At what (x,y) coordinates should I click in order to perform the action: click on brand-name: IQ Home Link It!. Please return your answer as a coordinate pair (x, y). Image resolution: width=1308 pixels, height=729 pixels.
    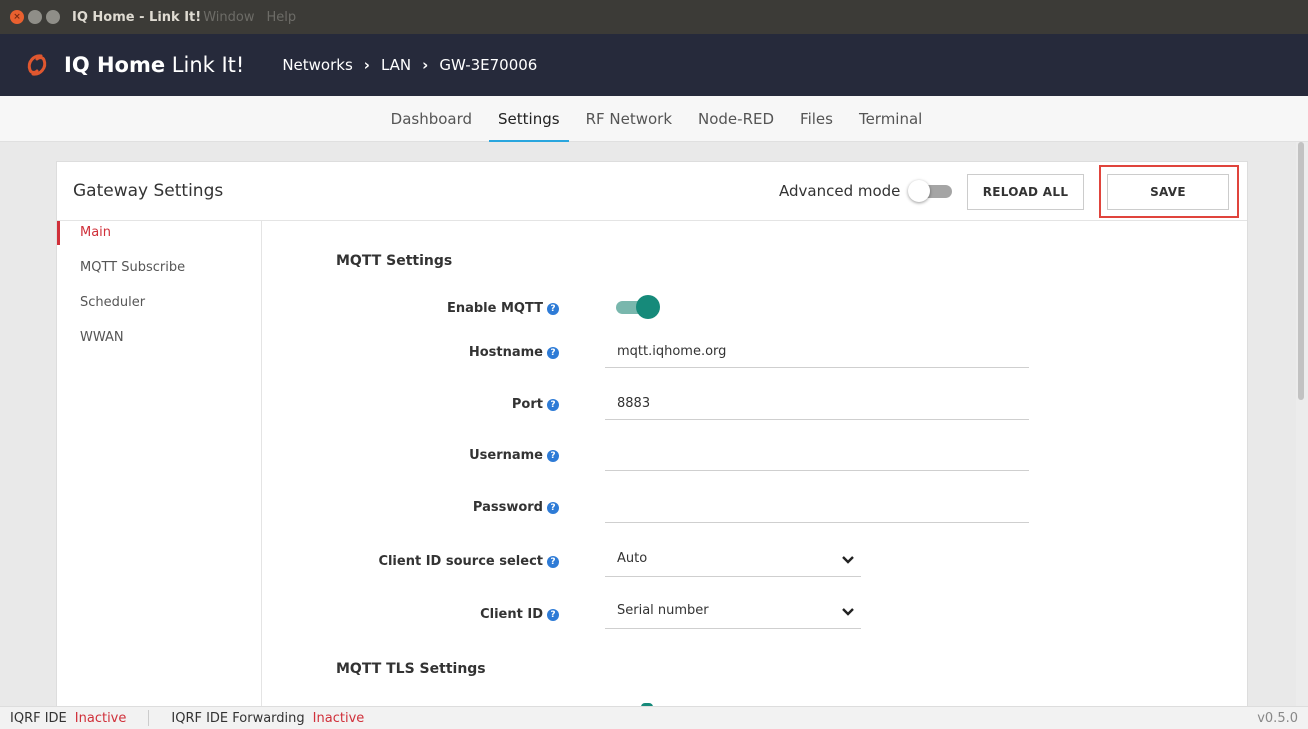
    Looking at the image, I should click on (154, 65).